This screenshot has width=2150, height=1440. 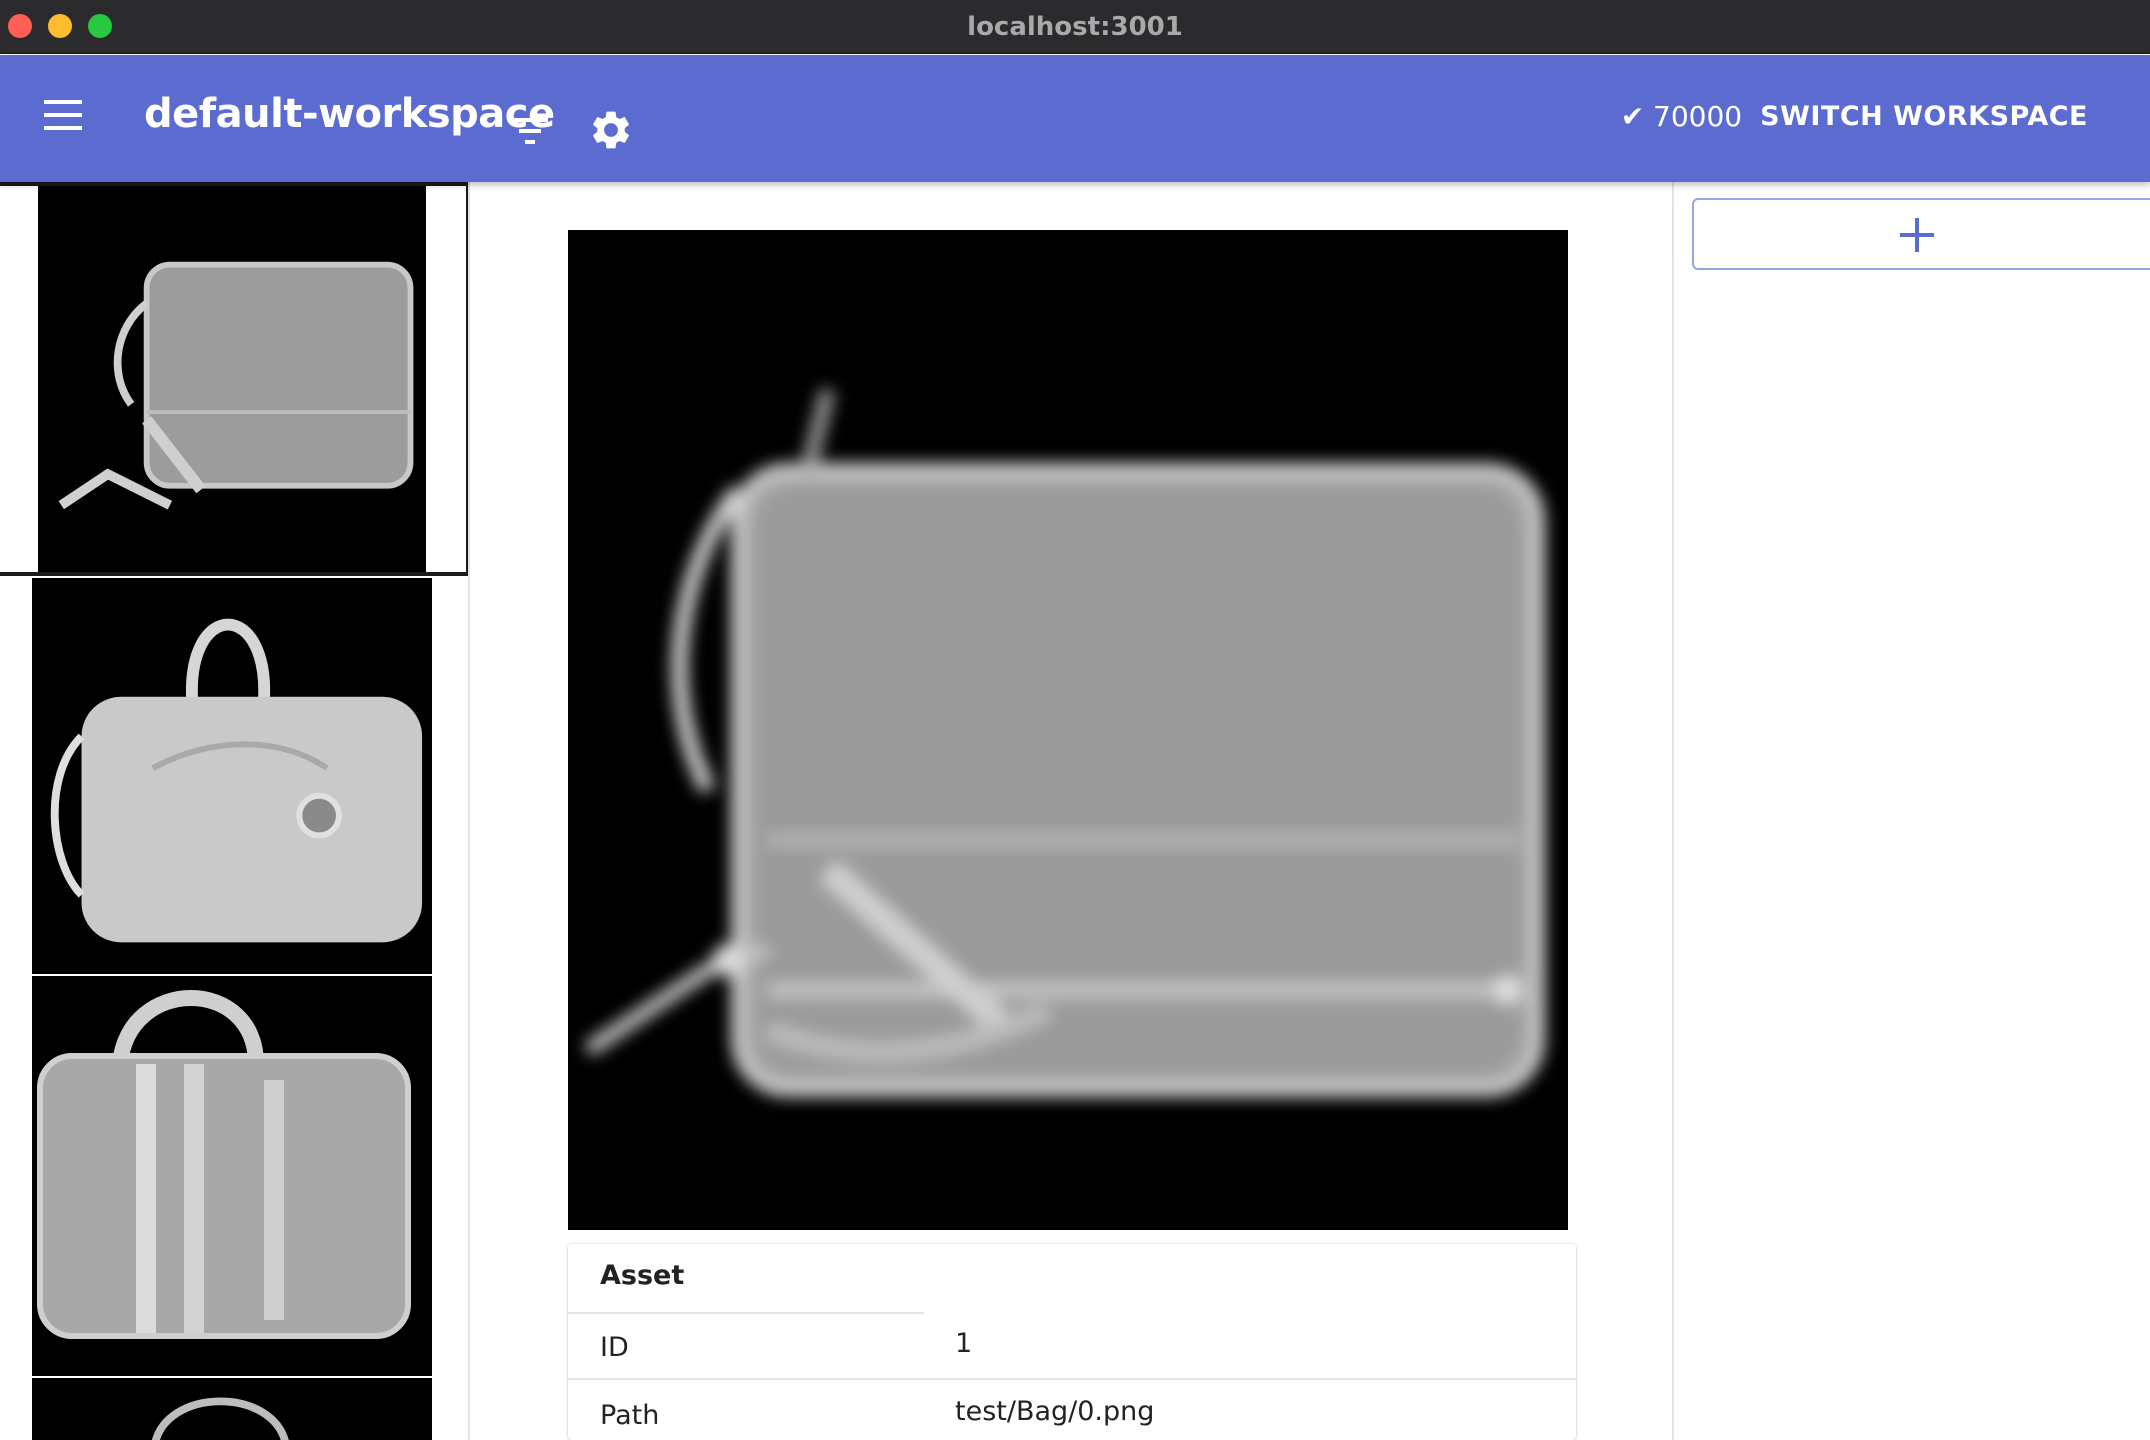 I want to click on workspace-title: default-workspace, so click(x=349, y=114).